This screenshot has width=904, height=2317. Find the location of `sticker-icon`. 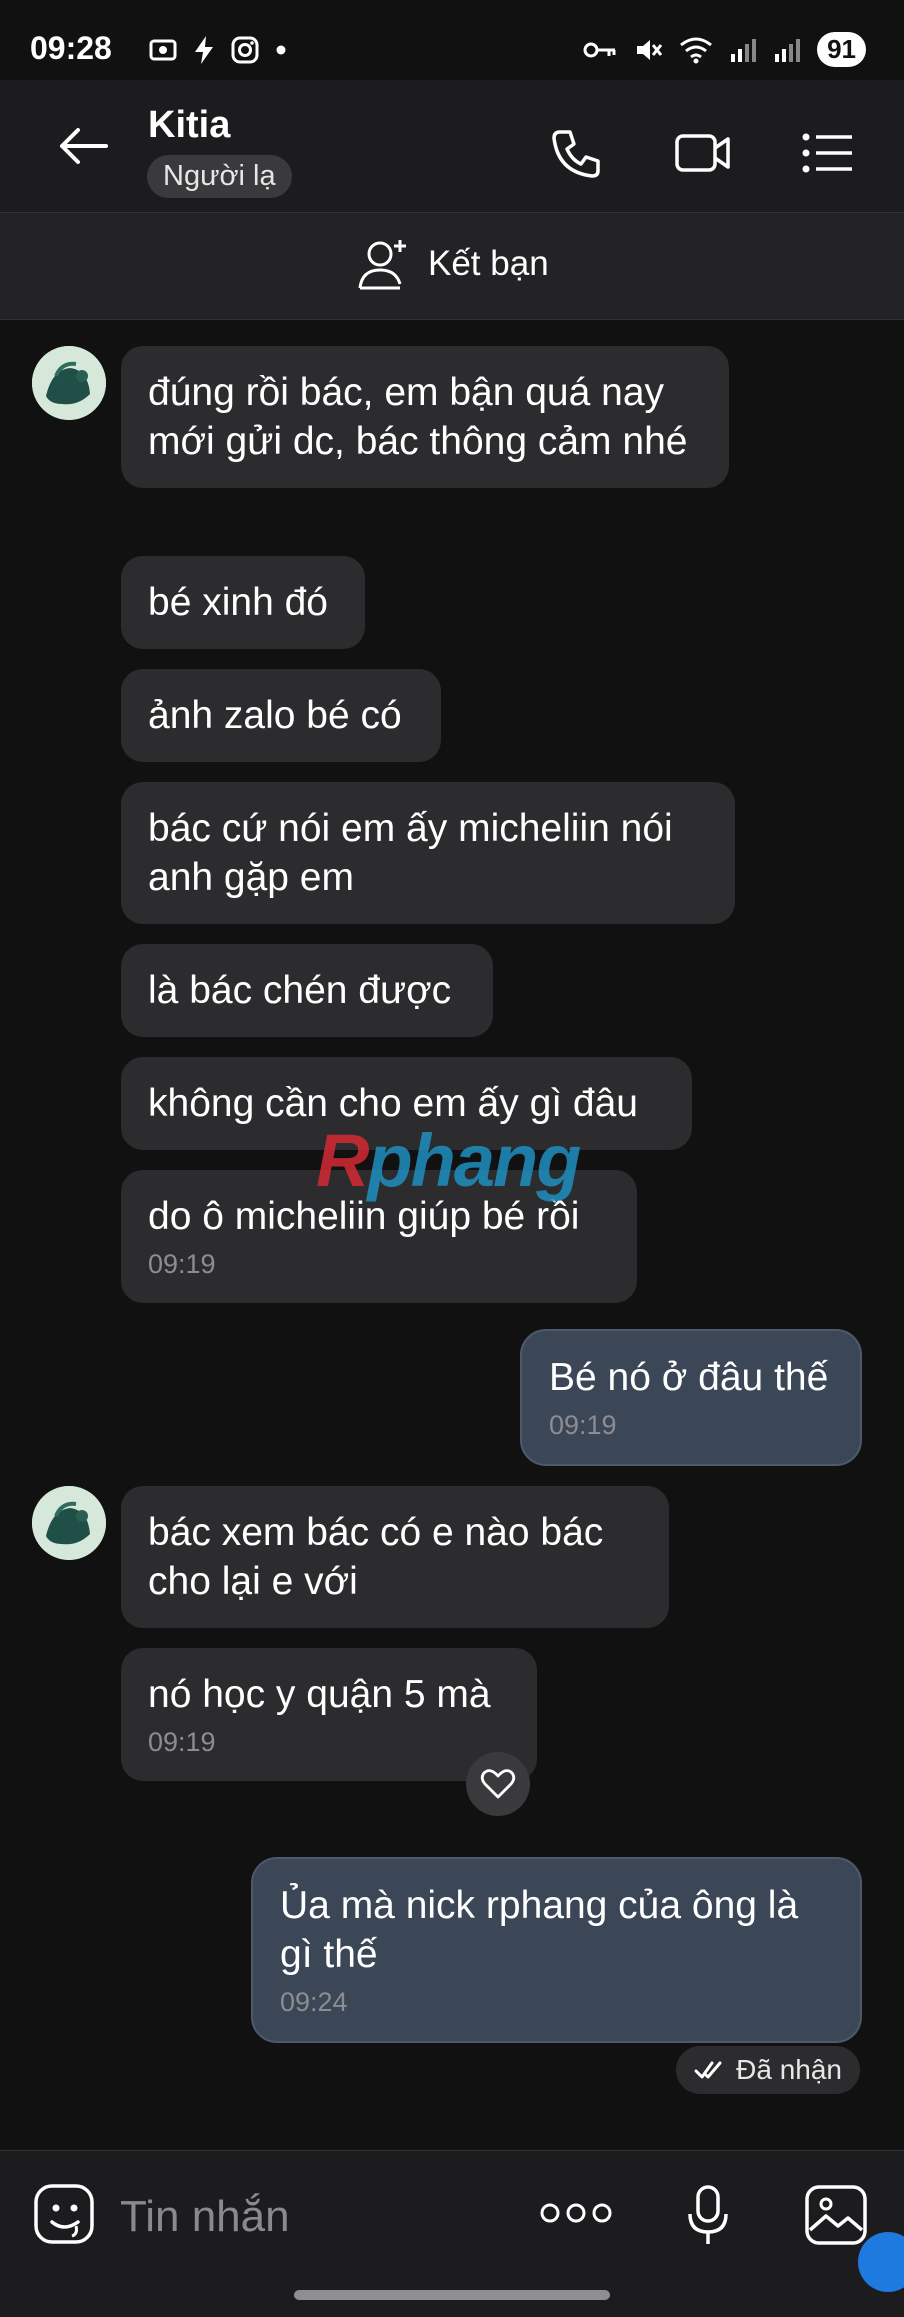

sticker-icon is located at coordinates (64, 2214).